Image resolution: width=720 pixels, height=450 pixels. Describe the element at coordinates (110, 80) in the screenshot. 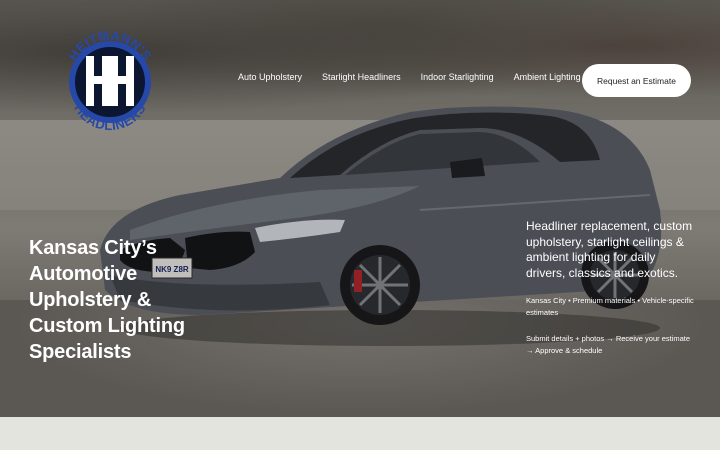

I see `brand-logo: HEITMANN'S HEADLINERS` at that location.